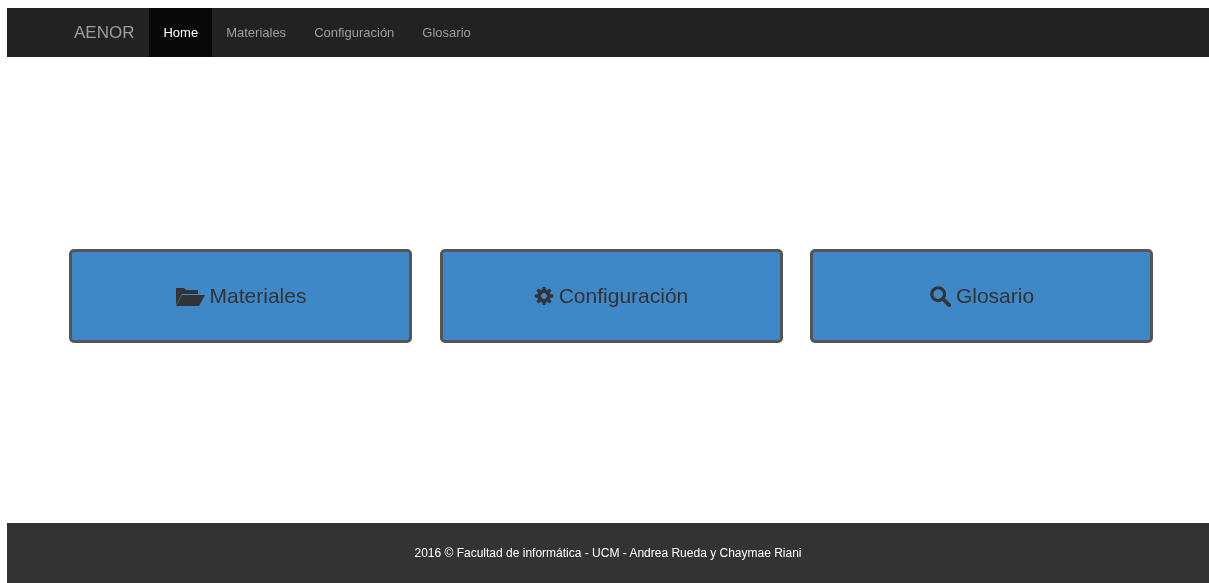 The height and width of the screenshot is (583, 1209). I want to click on search-icon, so click(939, 296).